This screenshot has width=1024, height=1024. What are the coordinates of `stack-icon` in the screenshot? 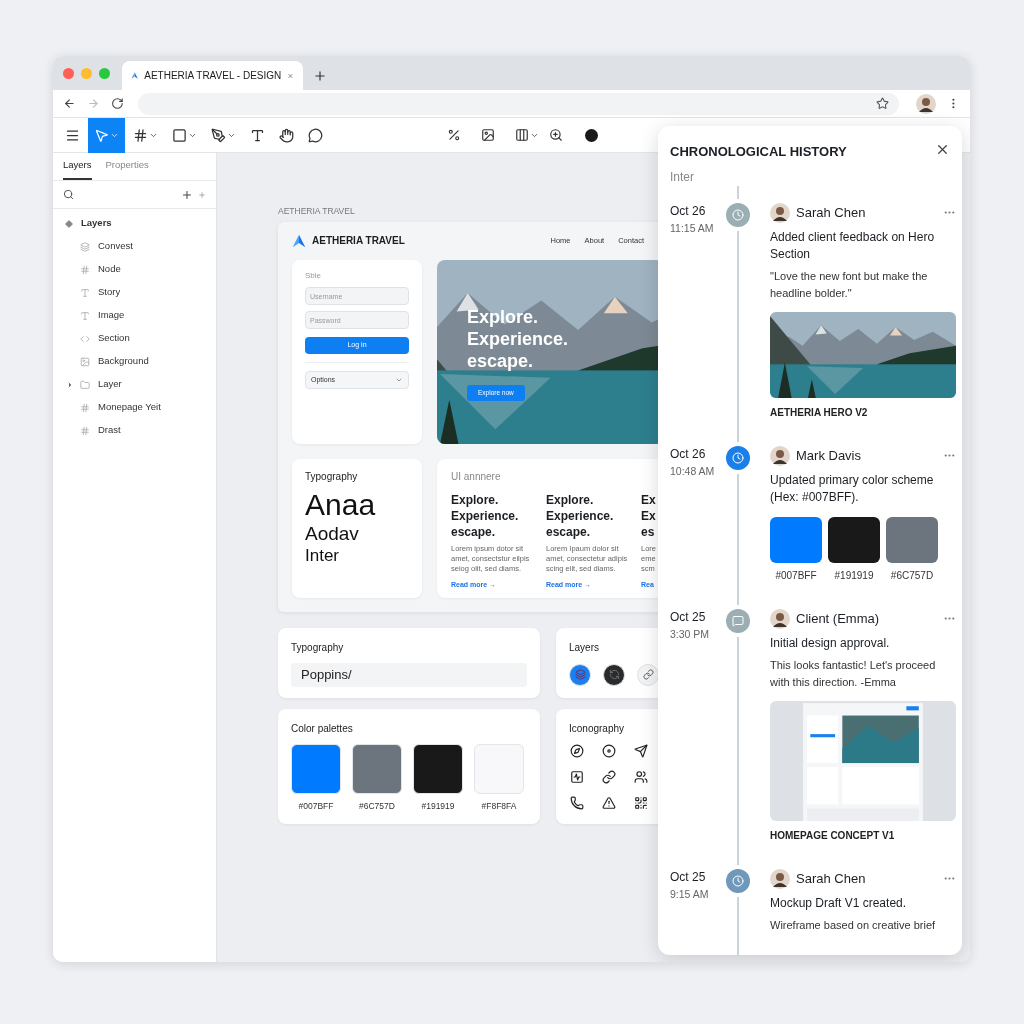 It's located at (85, 246).